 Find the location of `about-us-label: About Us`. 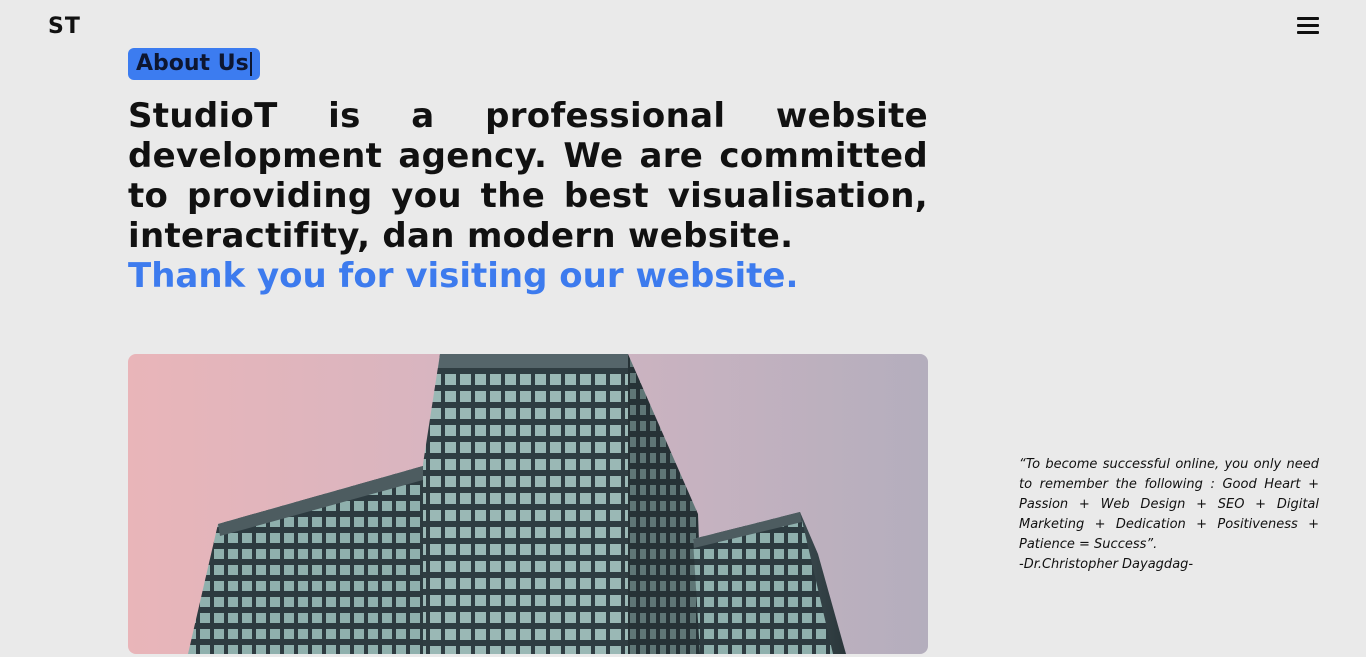

about-us-label: About Us is located at coordinates (192, 63).